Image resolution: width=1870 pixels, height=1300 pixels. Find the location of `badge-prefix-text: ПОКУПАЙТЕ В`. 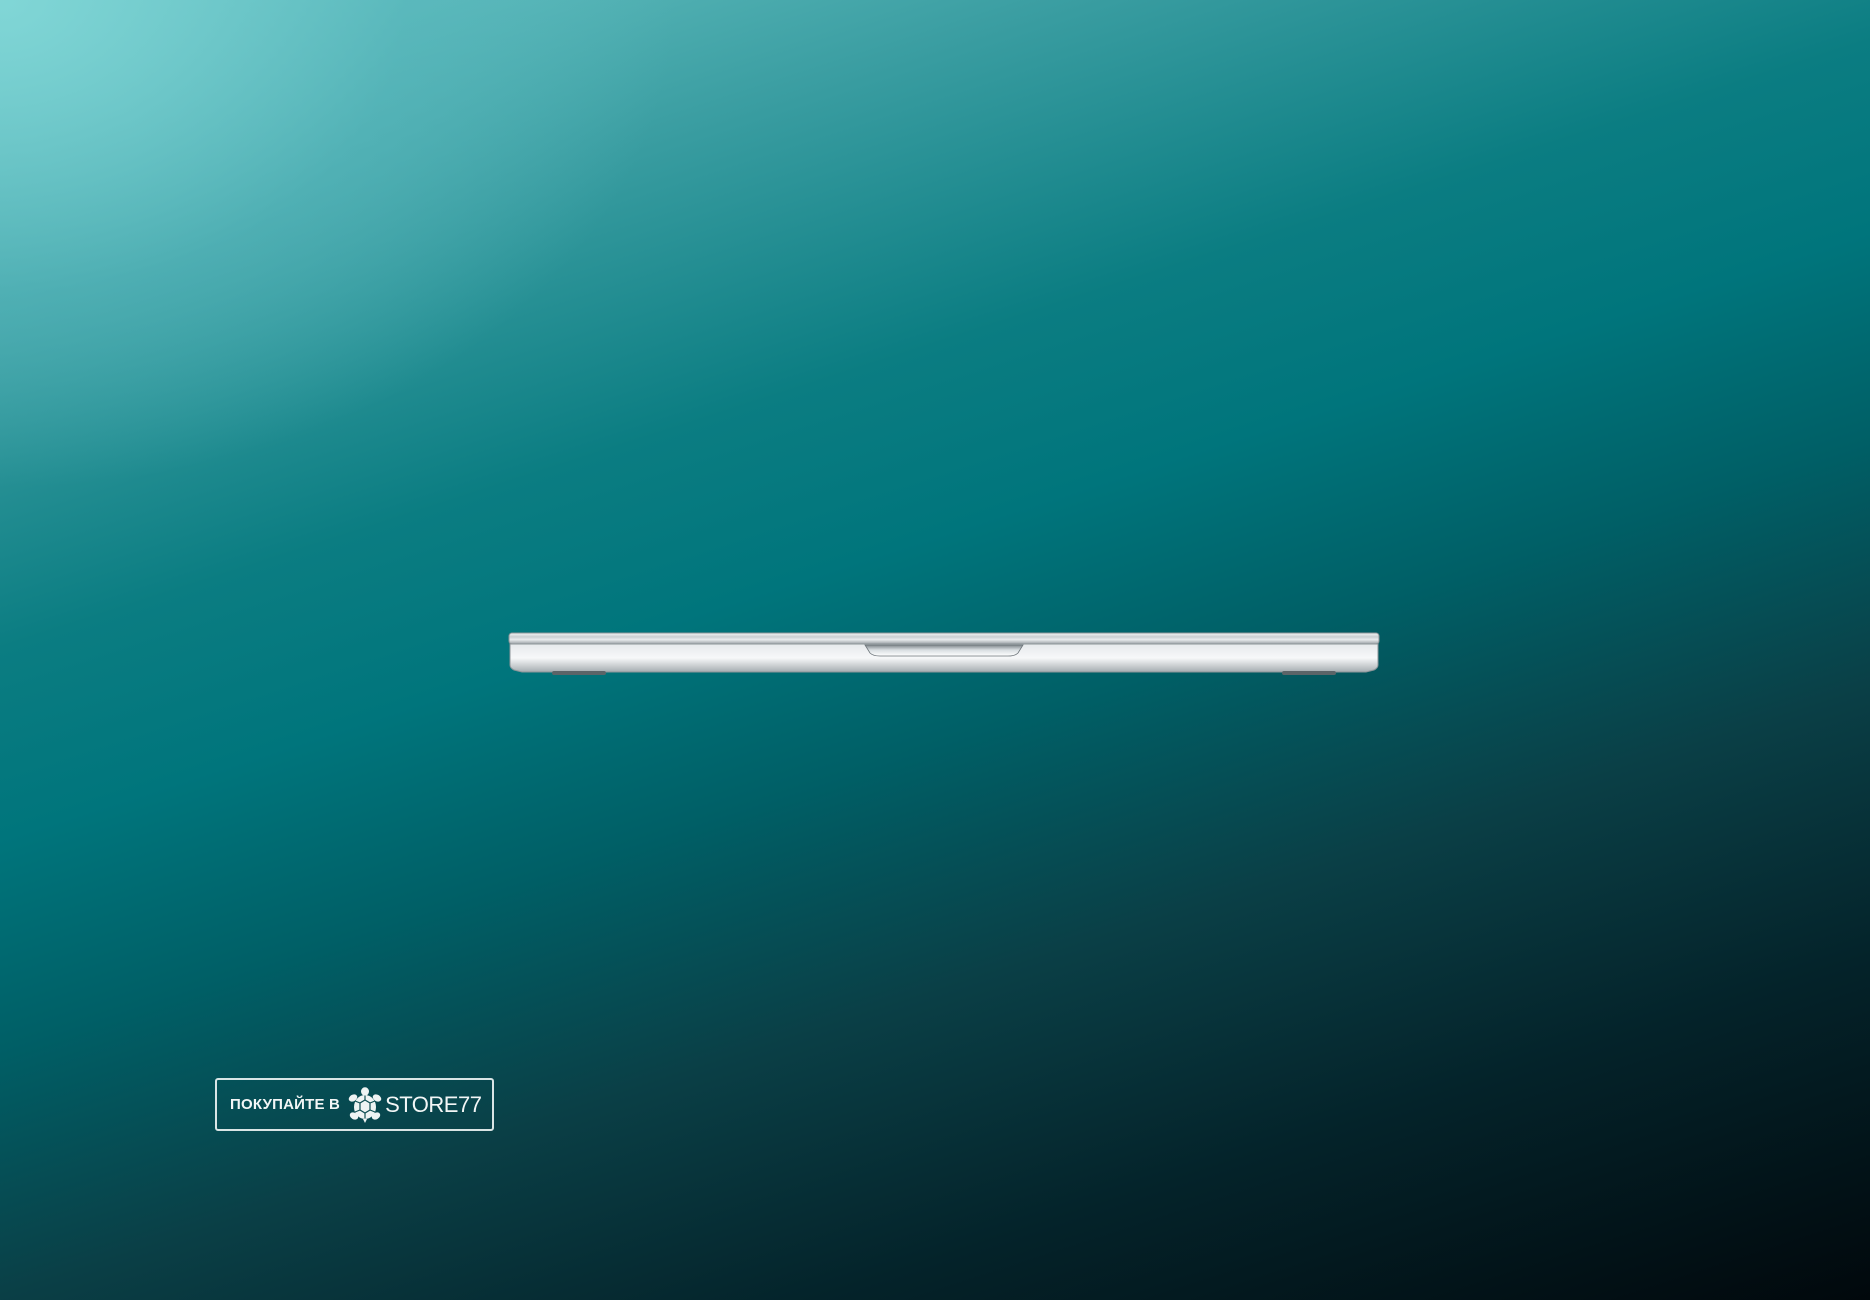

badge-prefix-text: ПОКУПАЙТЕ В is located at coordinates (285, 1104).